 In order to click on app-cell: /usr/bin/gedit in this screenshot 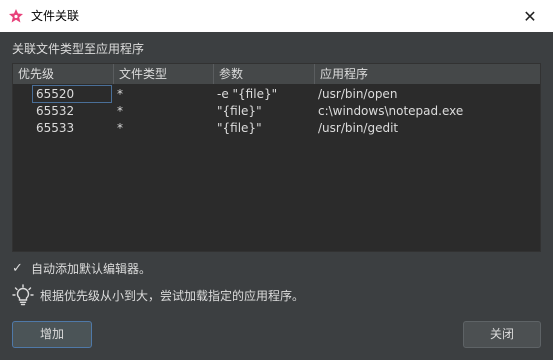, I will do `click(358, 128)`.